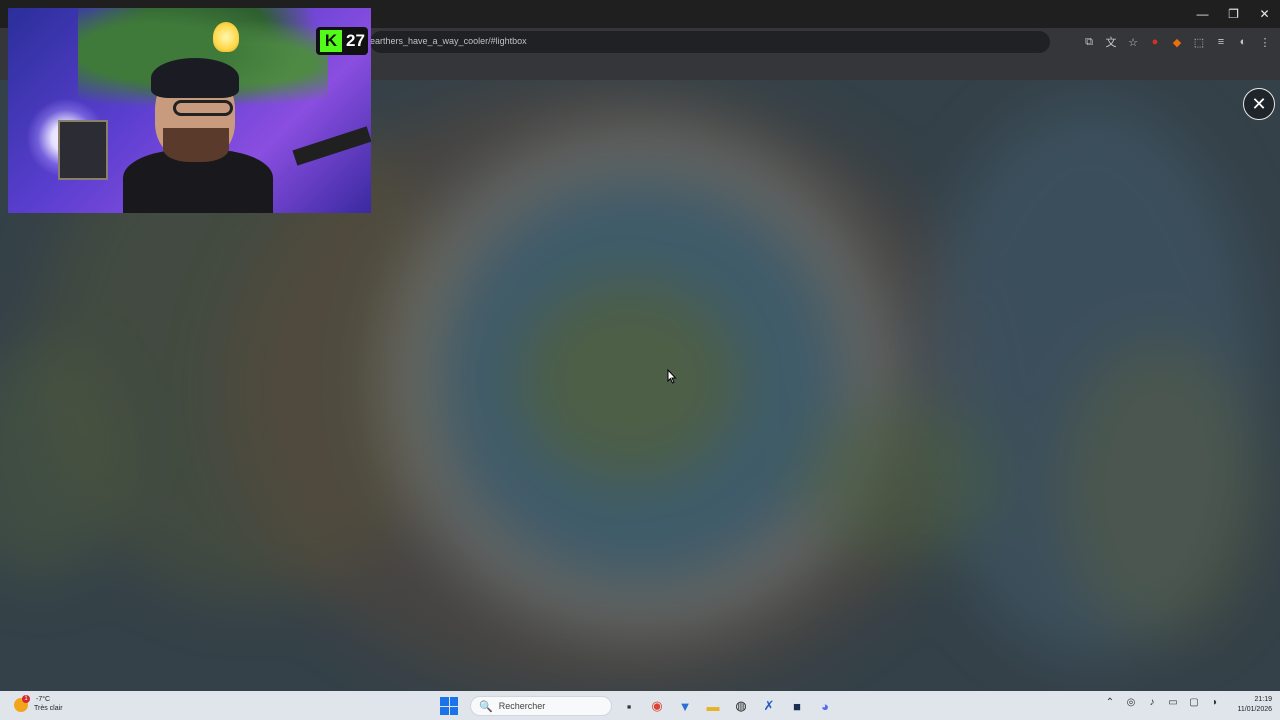  I want to click on system-tray: ⌃ ◎ ♪ ▭ ▢ ◗, so click(1162, 702).